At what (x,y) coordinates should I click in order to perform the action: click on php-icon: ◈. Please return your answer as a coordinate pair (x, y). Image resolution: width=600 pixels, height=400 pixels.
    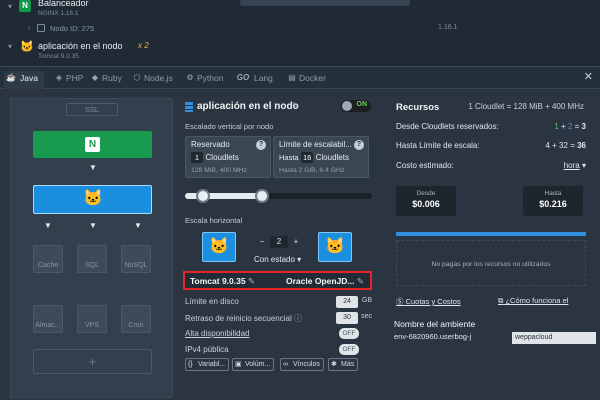
    Looking at the image, I should click on (59, 77).